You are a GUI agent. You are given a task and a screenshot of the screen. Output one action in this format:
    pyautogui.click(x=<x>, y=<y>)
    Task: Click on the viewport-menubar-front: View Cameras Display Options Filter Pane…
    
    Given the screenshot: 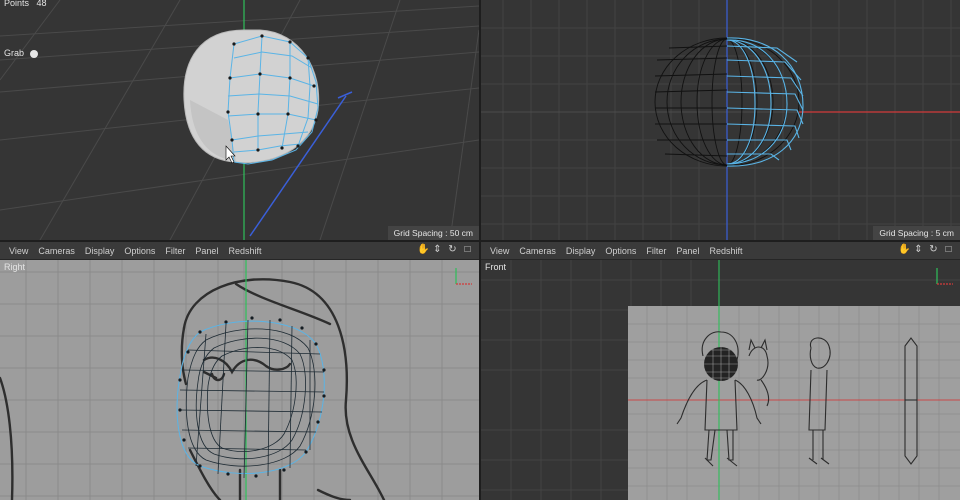 What is the action you would take?
    pyautogui.click(x=720, y=251)
    